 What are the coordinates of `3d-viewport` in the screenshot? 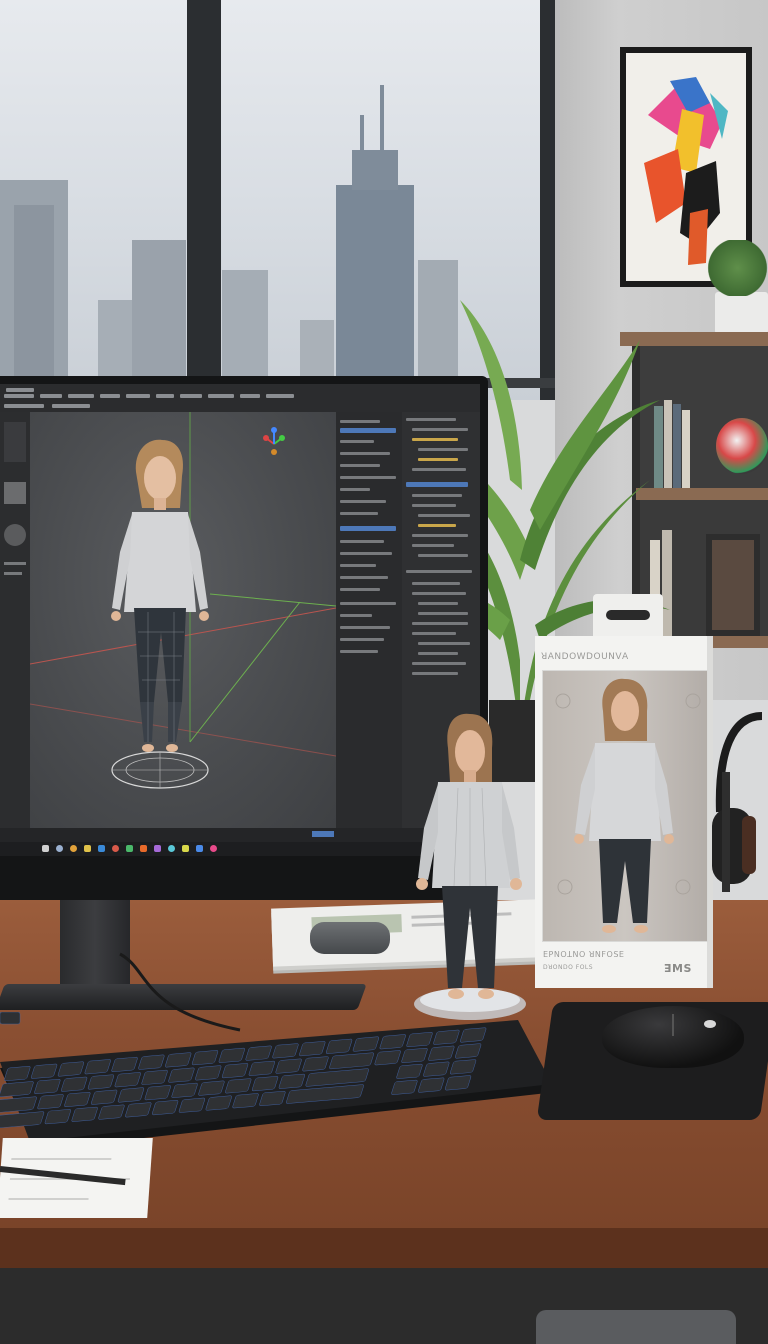 It's located at (183, 620).